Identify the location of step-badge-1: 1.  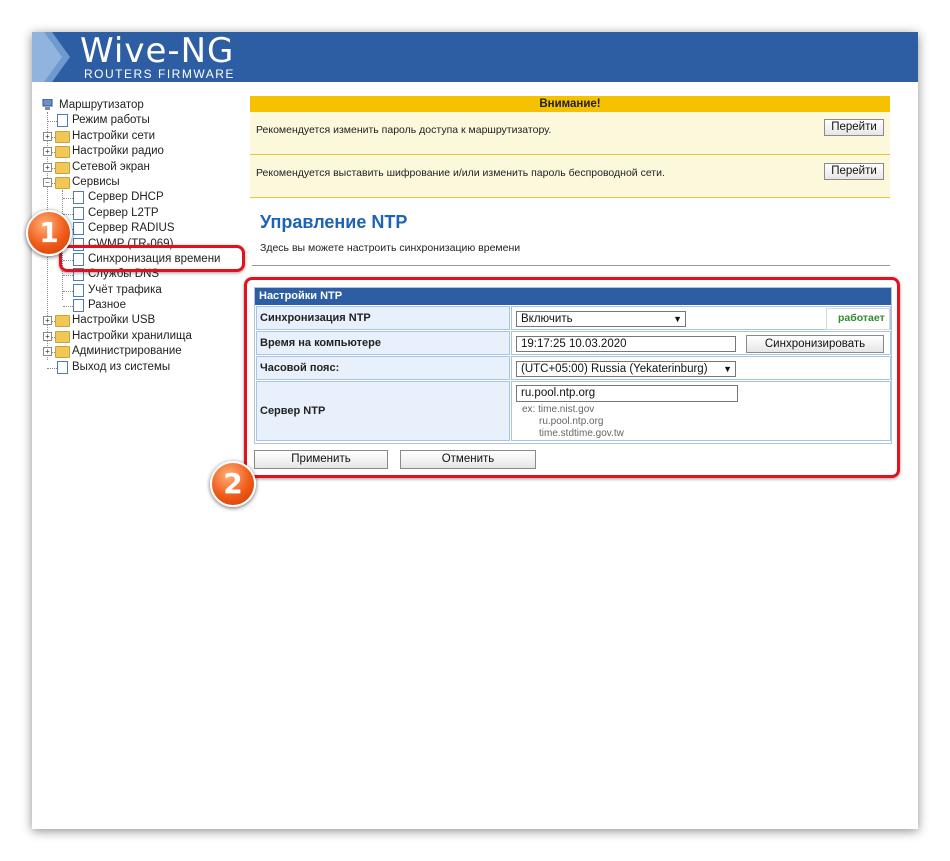
(49, 233).